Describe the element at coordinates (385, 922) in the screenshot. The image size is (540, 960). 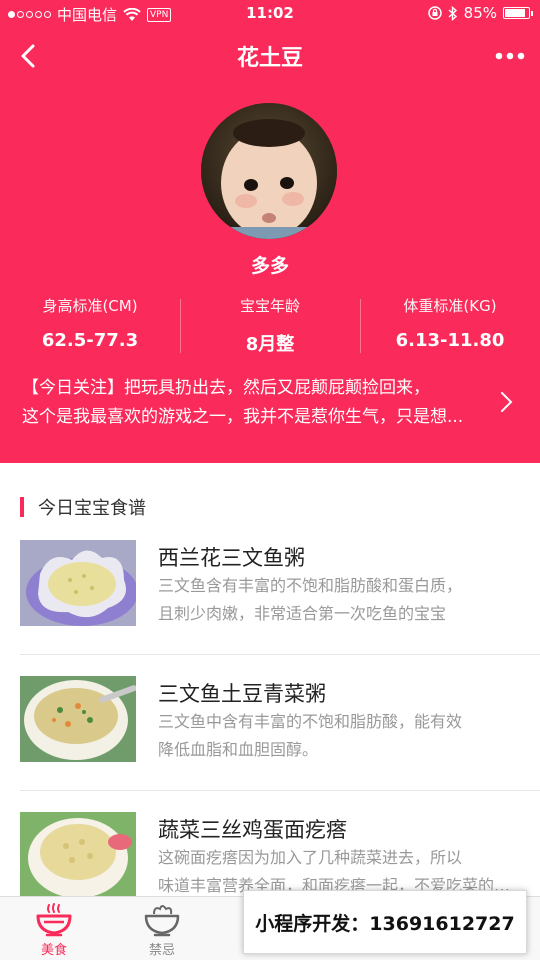
I see `developer-watermark: 小程序开发：13691612727` at that location.